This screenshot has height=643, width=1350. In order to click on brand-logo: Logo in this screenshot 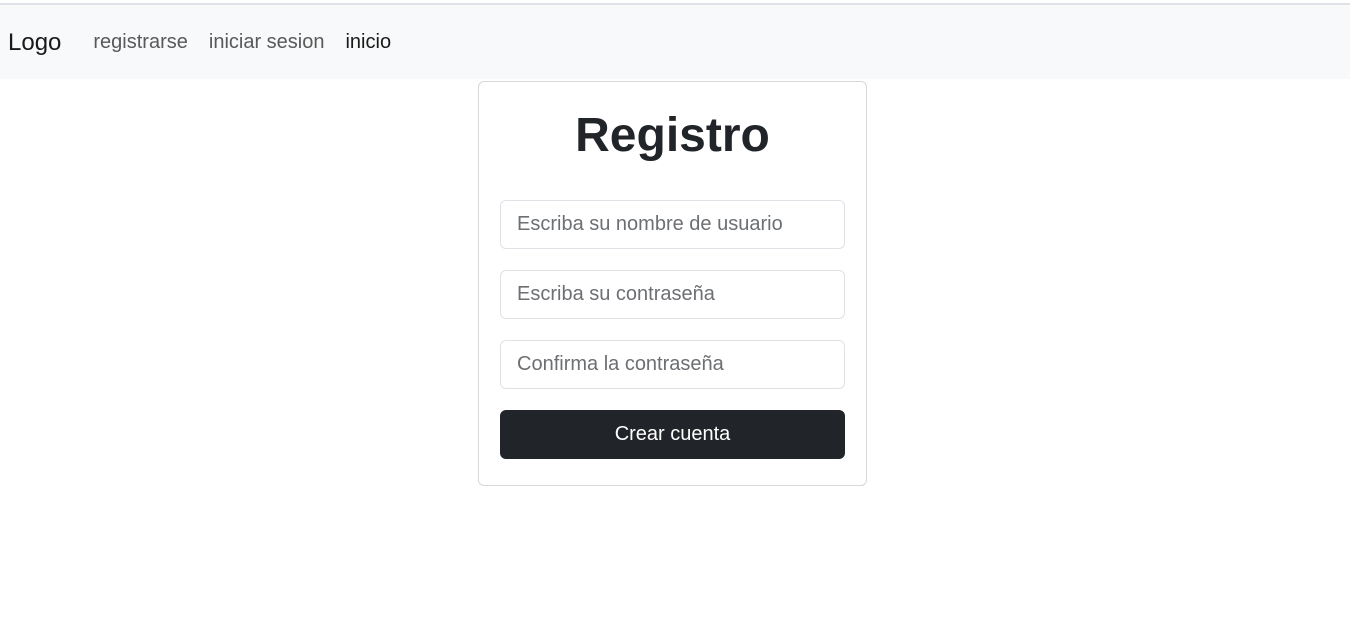, I will do `click(34, 43)`.